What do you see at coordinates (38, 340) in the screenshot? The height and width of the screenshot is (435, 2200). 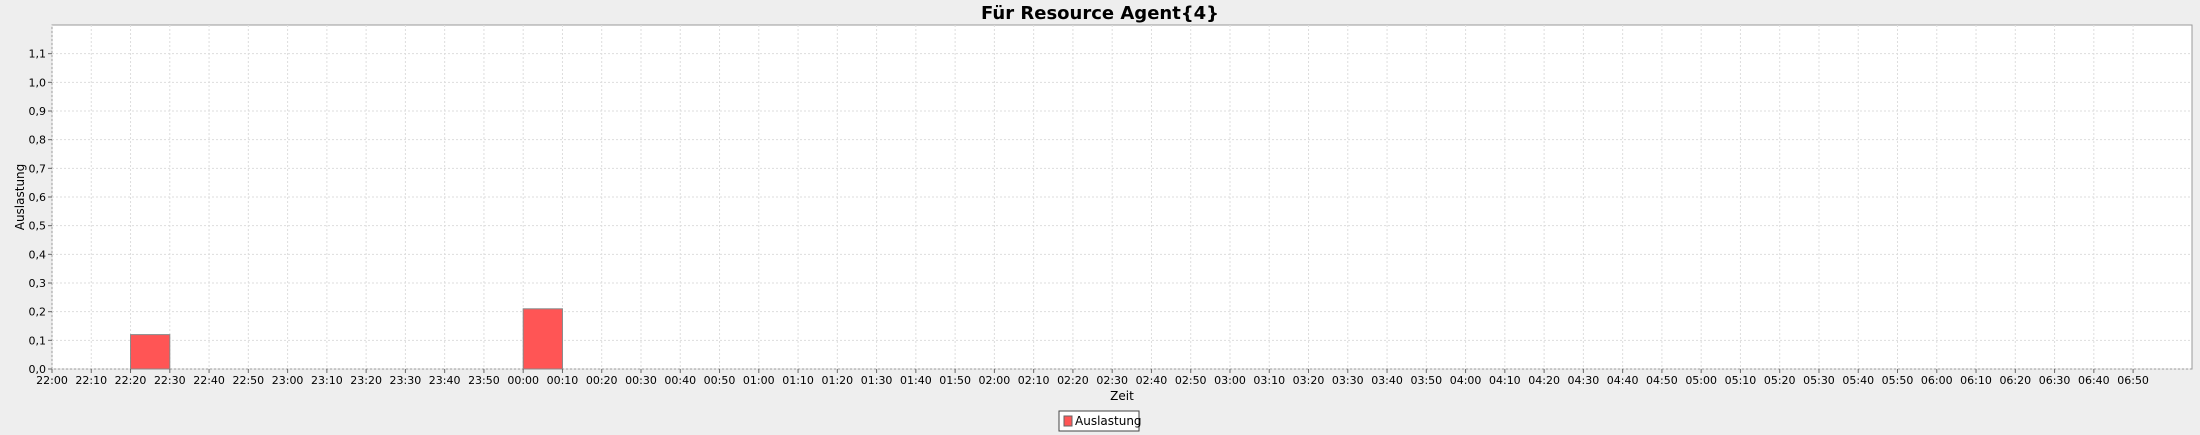 I see `y-tick-label: 0,1` at bounding box center [38, 340].